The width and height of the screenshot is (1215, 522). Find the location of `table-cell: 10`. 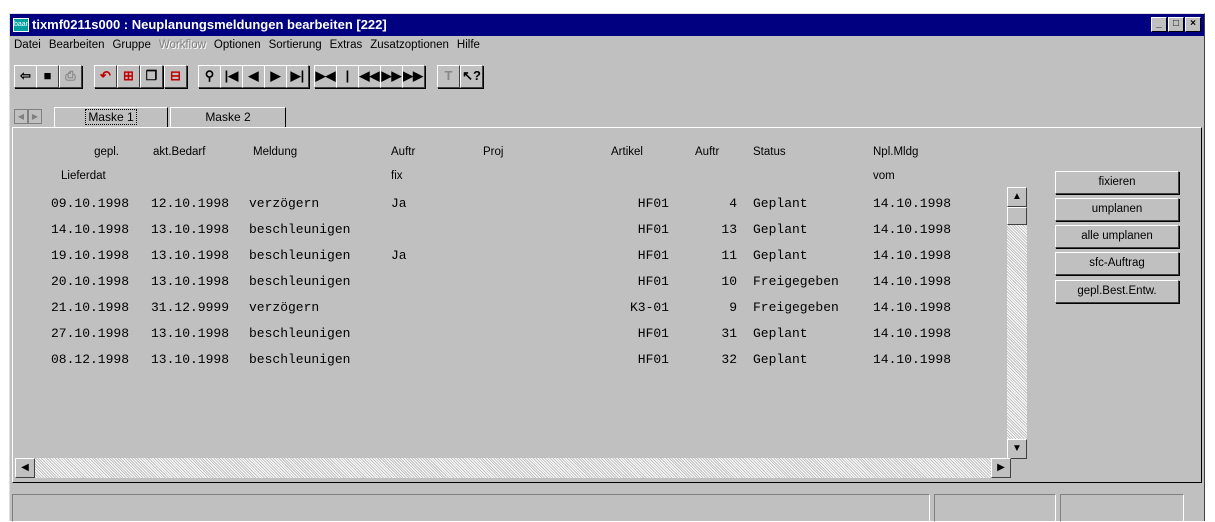

table-cell: 10 is located at coordinates (729, 281).